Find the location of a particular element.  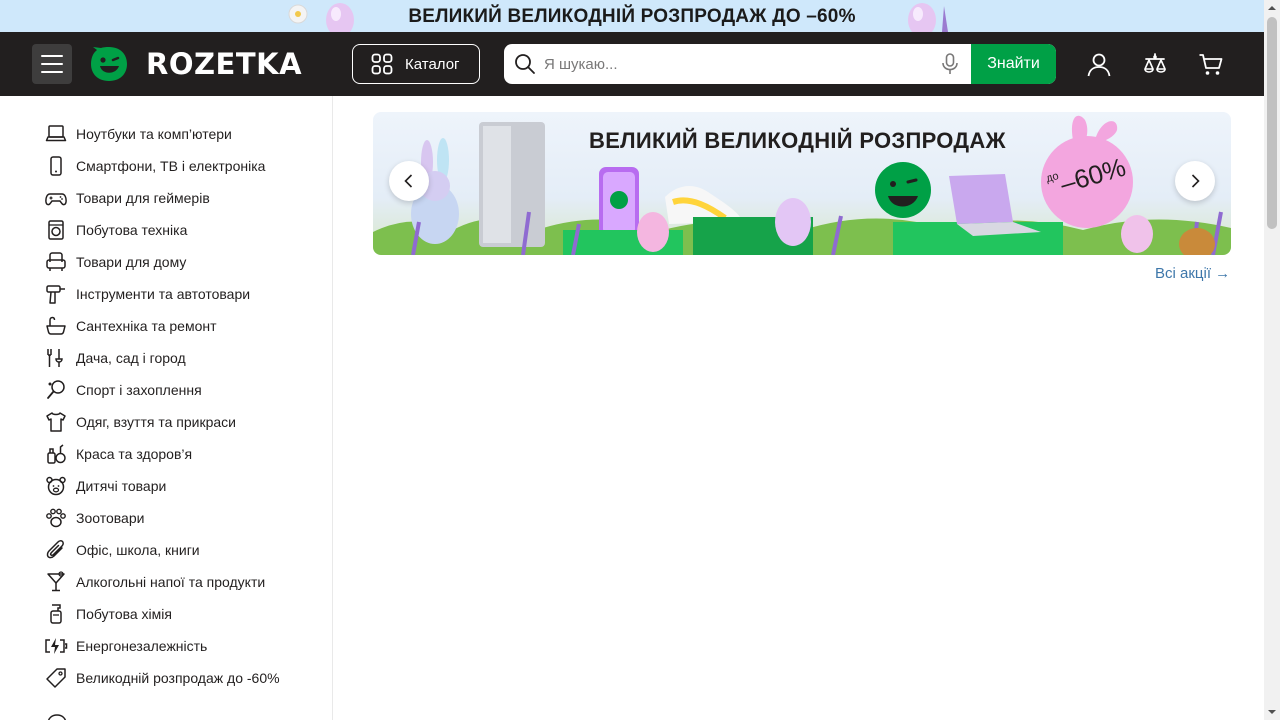

sidebar-item-clothes: Одяг, взуття та прикраси is located at coordinates (162, 422).